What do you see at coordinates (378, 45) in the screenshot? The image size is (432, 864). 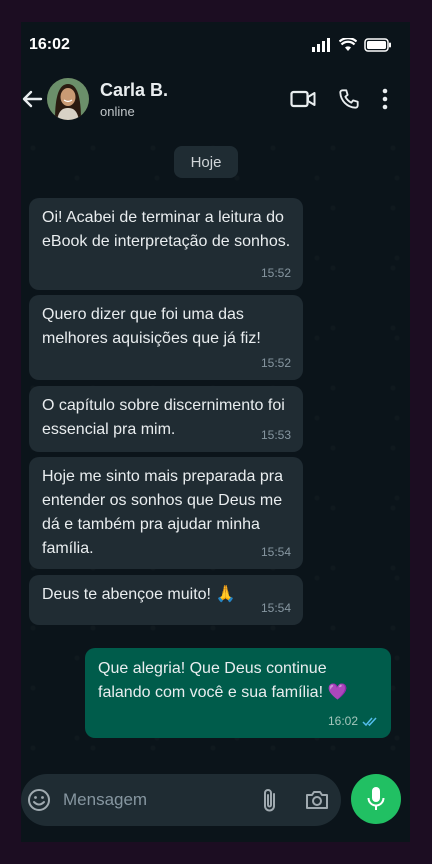 I see `battery-icon` at bounding box center [378, 45].